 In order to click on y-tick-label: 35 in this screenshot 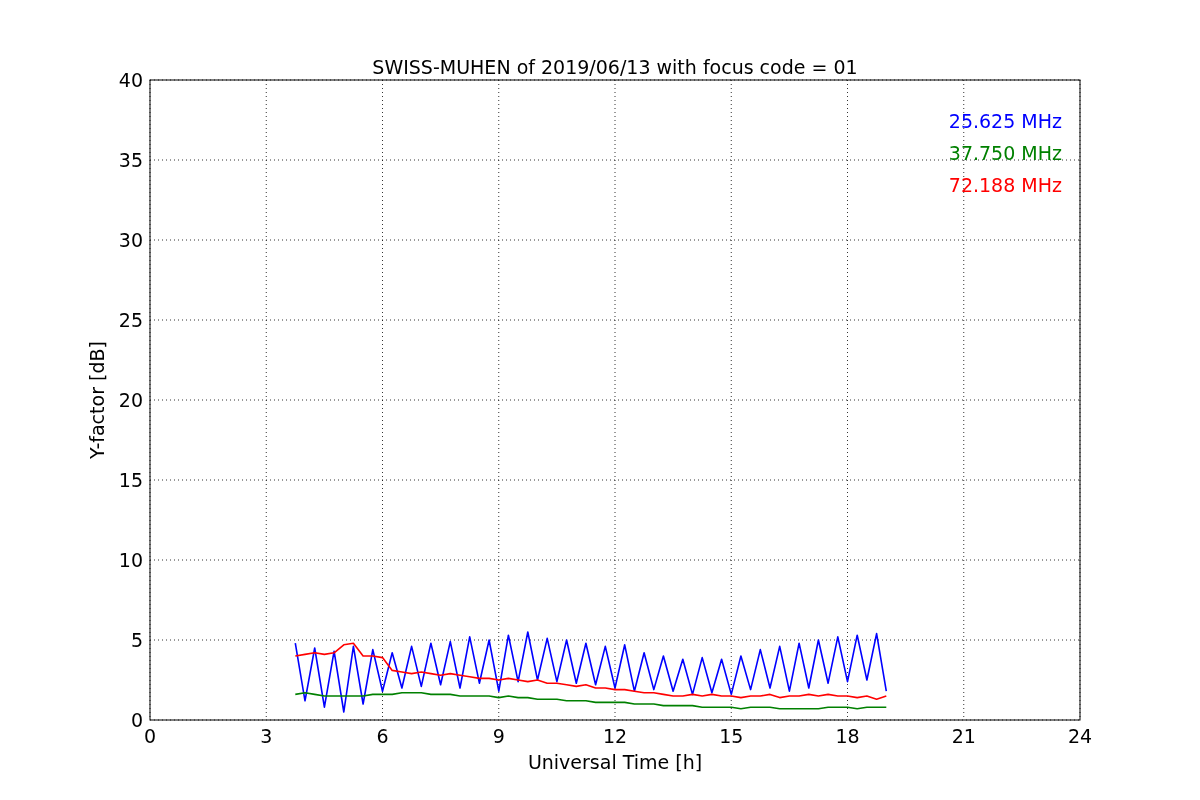, I will do `click(130, 160)`.